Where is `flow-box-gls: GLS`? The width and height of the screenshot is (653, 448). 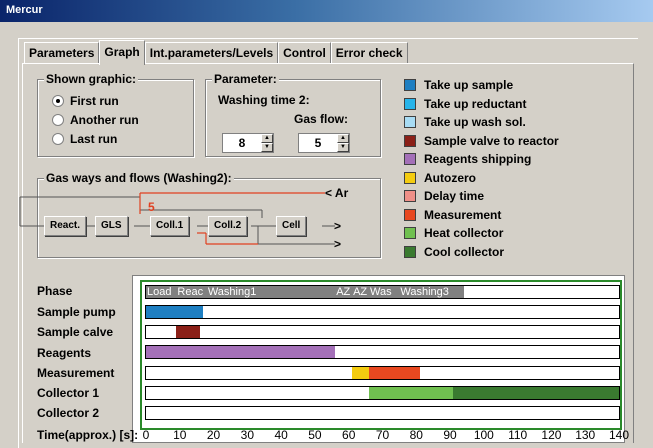
flow-box-gls: GLS is located at coordinates (111, 226).